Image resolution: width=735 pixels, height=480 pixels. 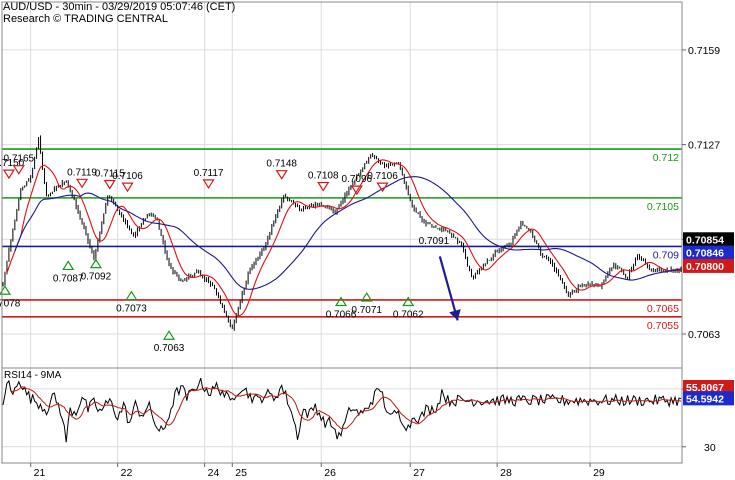 I want to click on level-label: 0.7065, so click(x=663, y=309).